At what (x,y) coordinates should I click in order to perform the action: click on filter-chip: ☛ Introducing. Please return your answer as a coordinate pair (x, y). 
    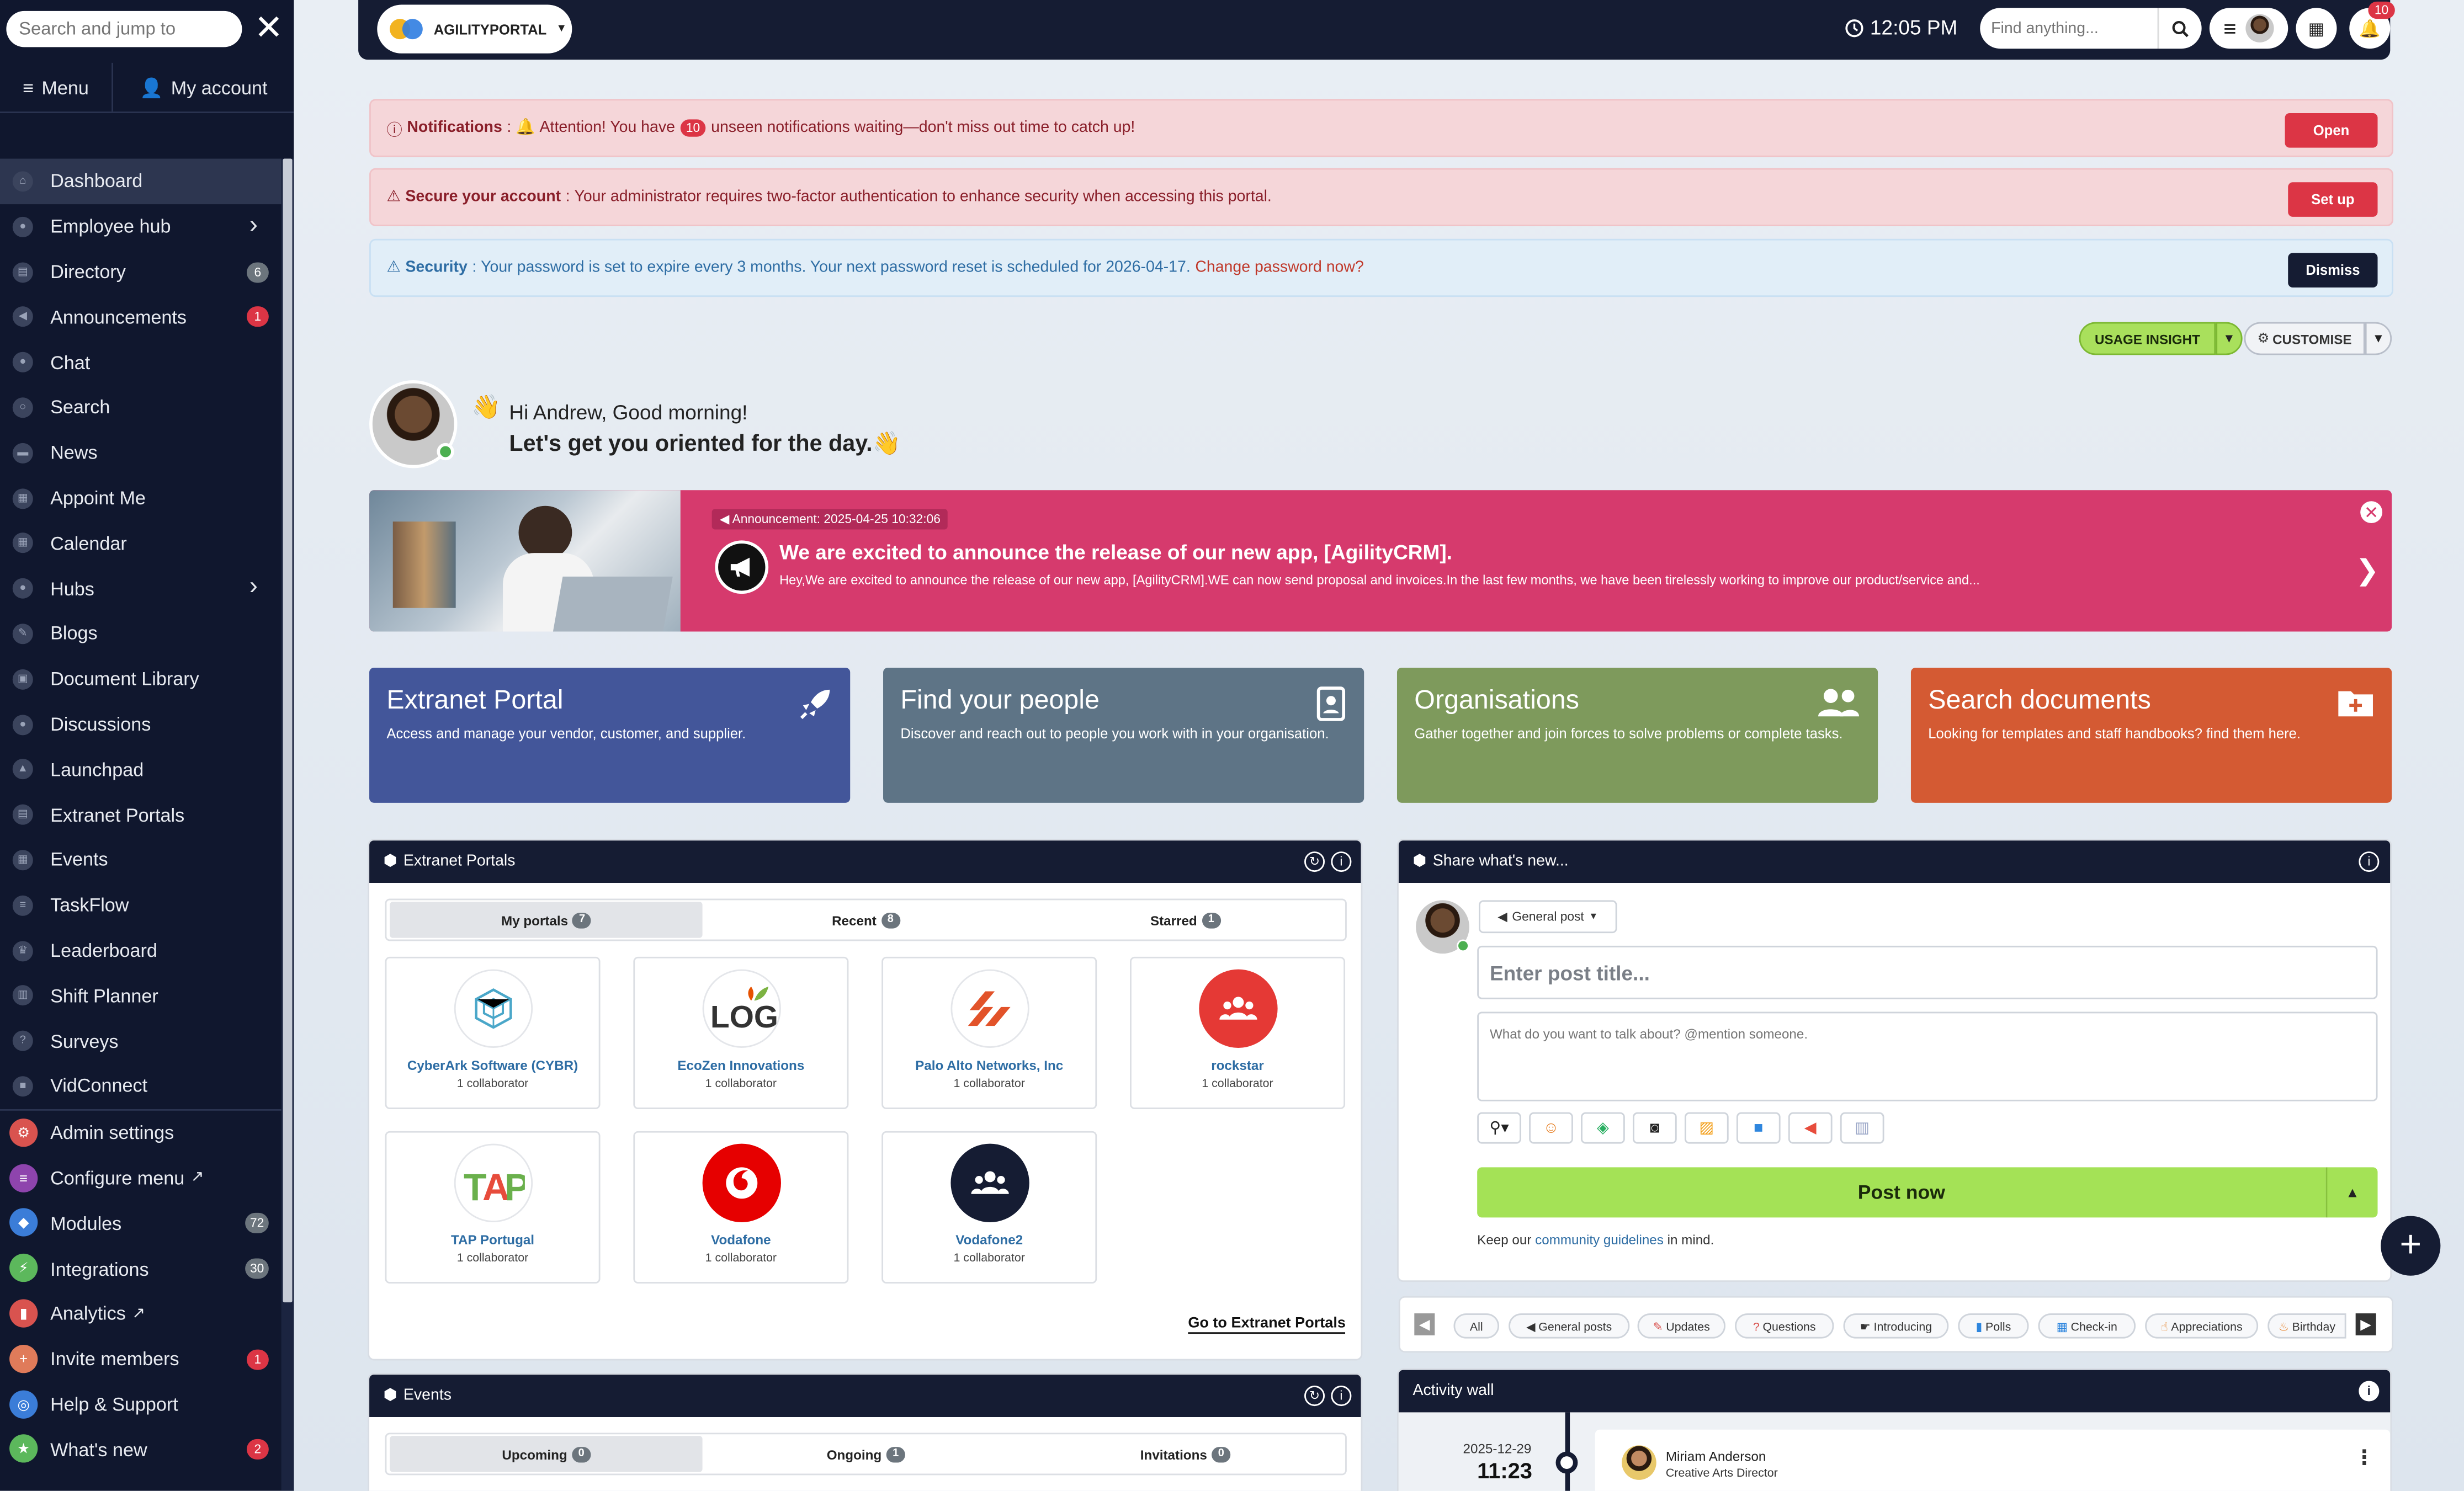
    Looking at the image, I should click on (1896, 1326).